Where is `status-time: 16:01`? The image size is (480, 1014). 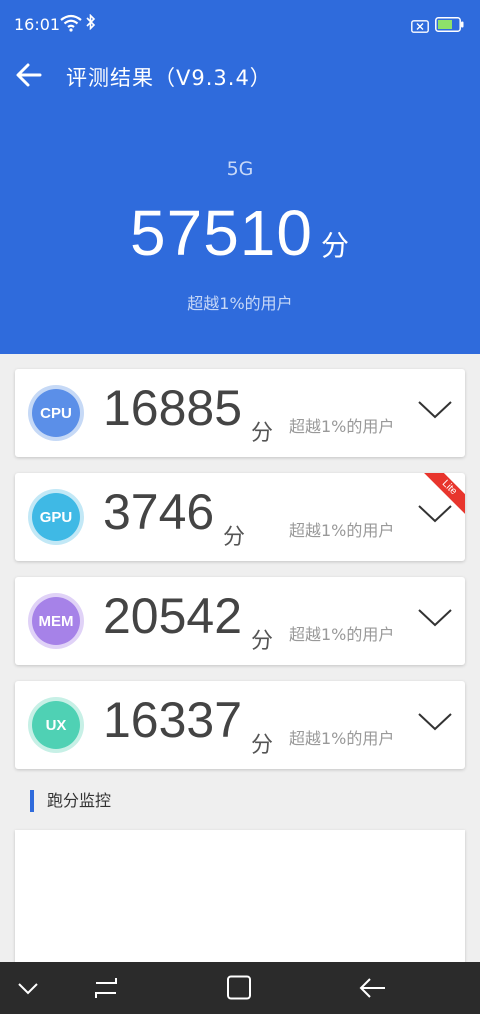
status-time: 16:01 is located at coordinates (37, 24).